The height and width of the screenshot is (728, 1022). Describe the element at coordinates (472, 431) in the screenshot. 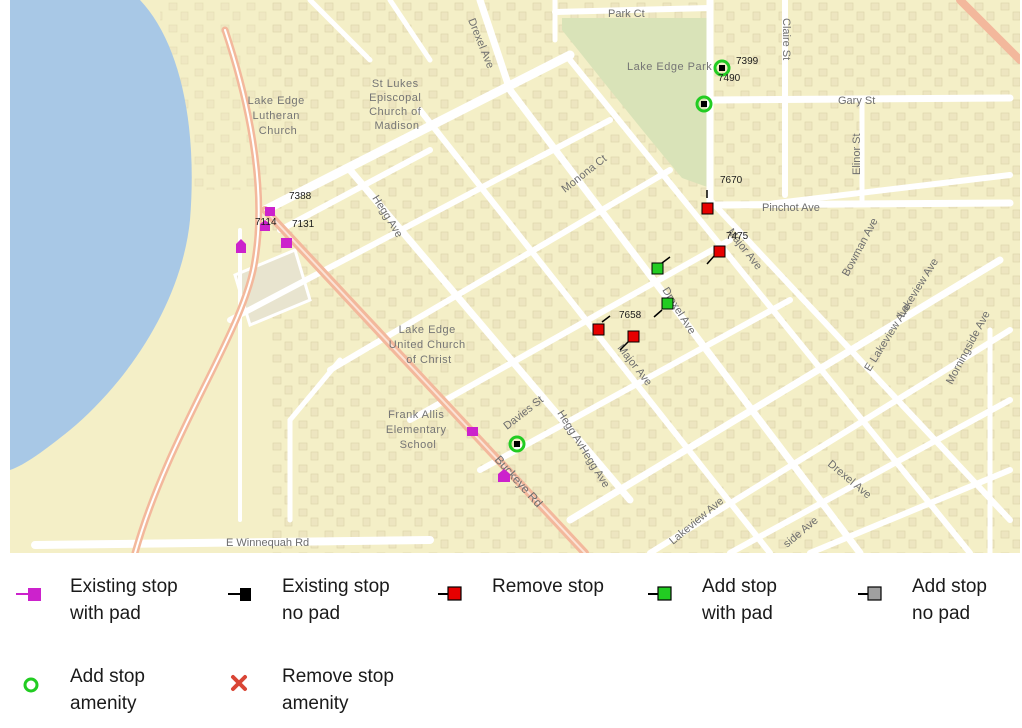

I see `stop-frank-allis-existing-pad` at that location.